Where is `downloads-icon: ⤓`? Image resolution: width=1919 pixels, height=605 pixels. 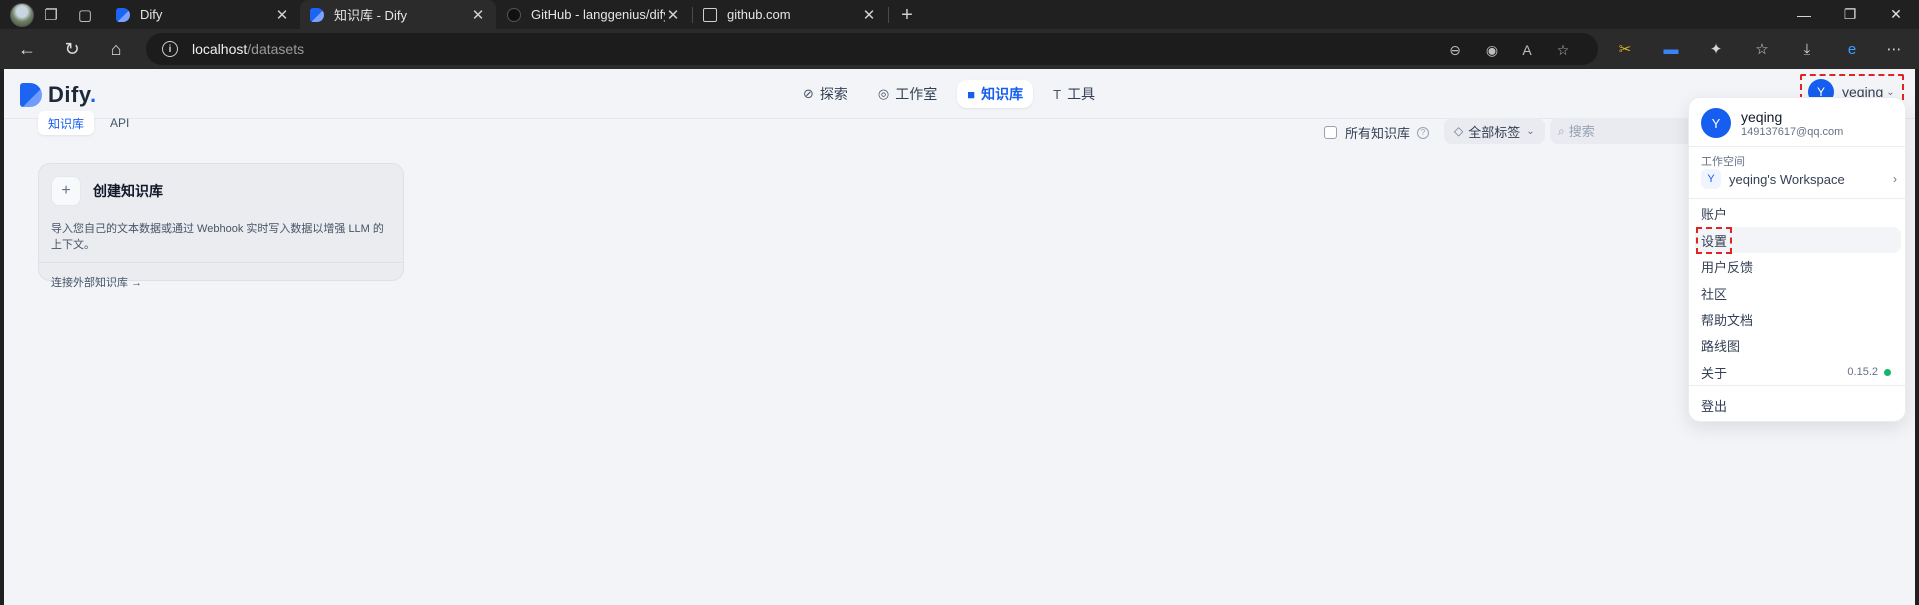 downloads-icon: ⤓ is located at coordinates (1807, 49).